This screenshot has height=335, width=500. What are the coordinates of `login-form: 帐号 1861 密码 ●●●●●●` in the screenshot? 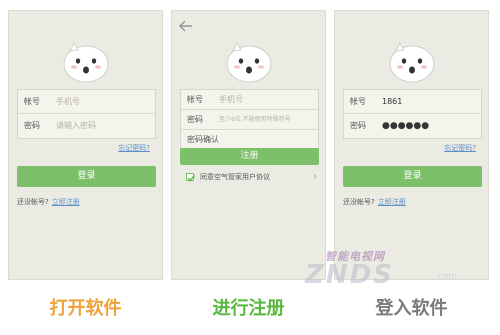 It's located at (412, 114).